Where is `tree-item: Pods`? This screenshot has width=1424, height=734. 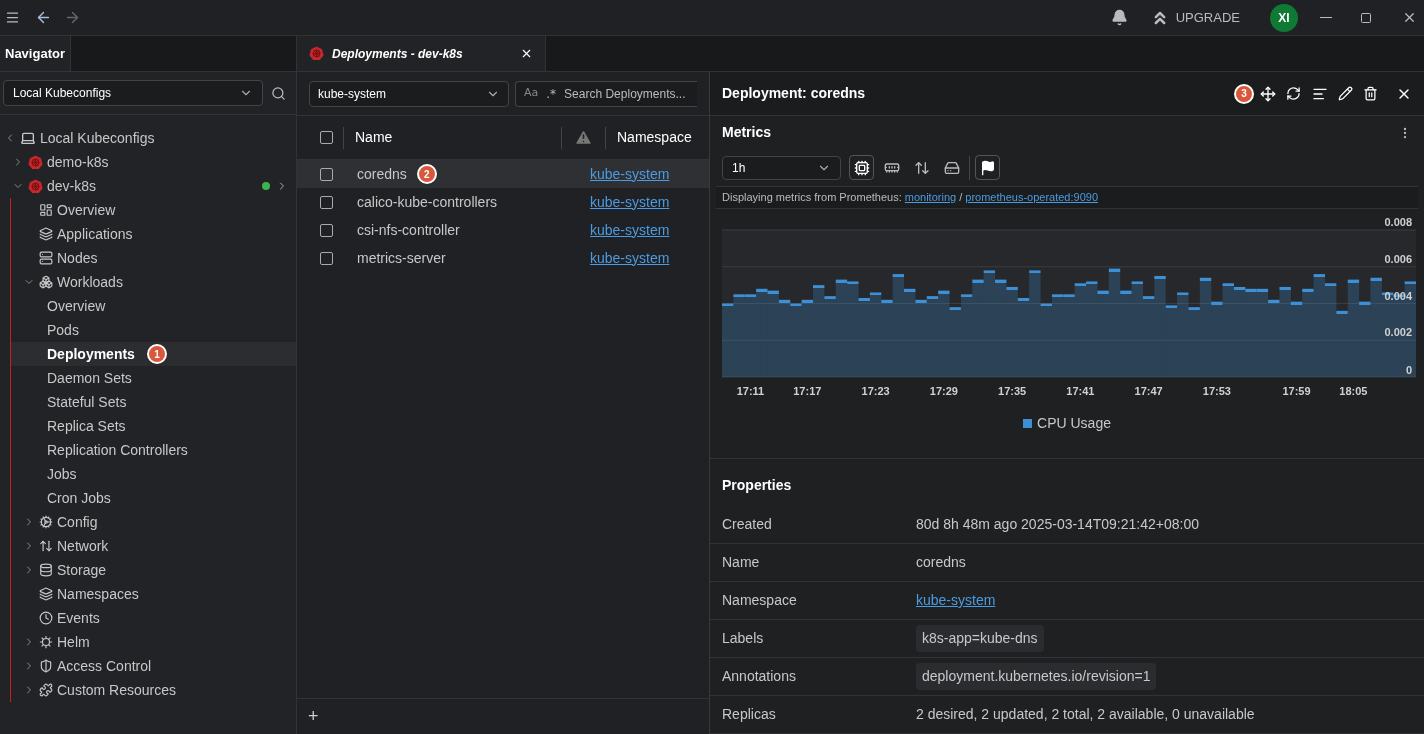 tree-item: Pods is located at coordinates (153, 330).